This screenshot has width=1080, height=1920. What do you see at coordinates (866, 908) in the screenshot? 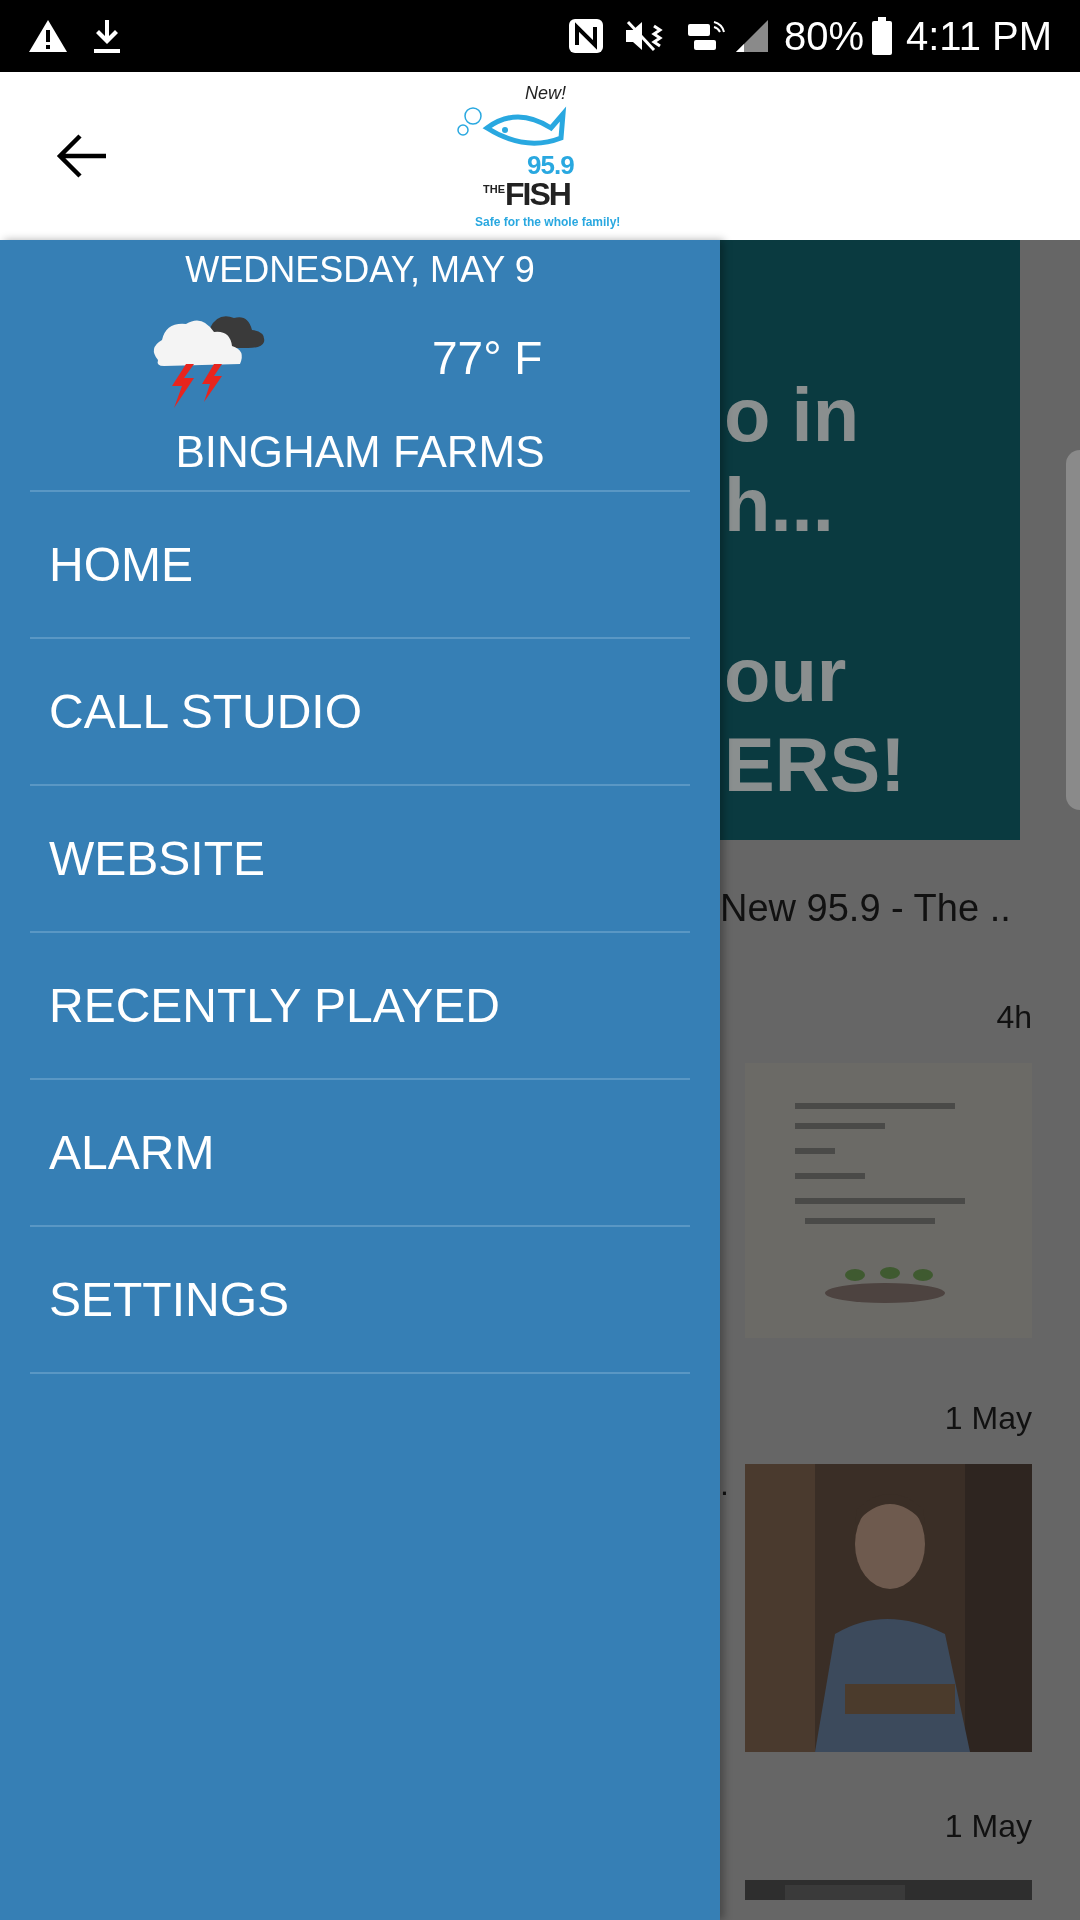
I see `post-title: New 95.9 - The ..` at bounding box center [866, 908].